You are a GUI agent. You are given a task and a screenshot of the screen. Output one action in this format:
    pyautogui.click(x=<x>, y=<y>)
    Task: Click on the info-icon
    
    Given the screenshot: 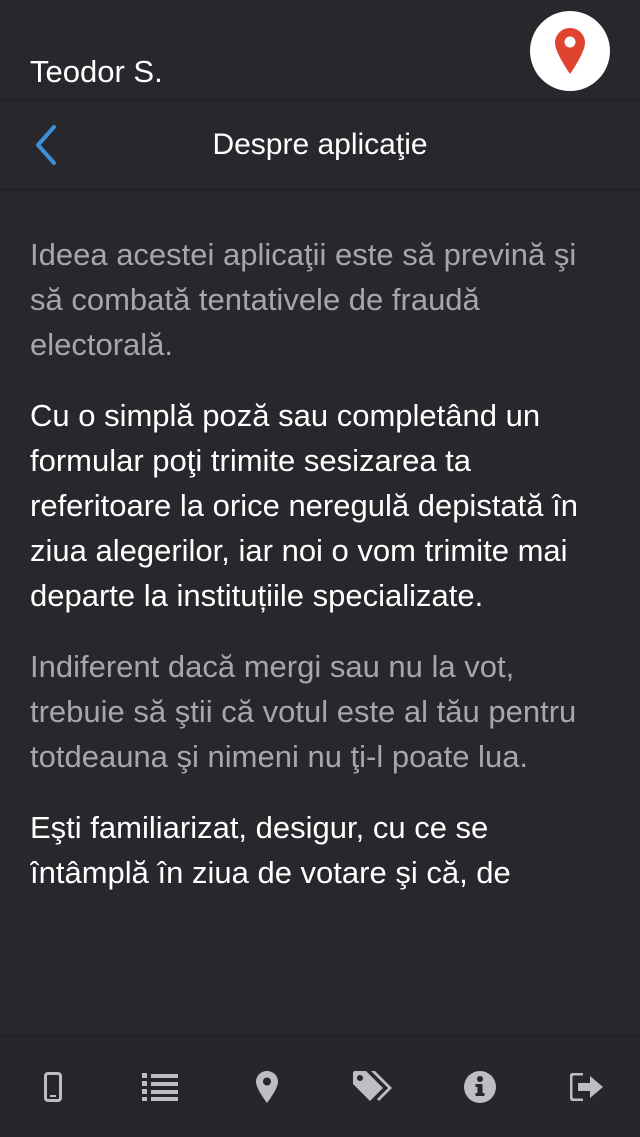 What is the action you would take?
    pyautogui.click(x=479, y=1087)
    